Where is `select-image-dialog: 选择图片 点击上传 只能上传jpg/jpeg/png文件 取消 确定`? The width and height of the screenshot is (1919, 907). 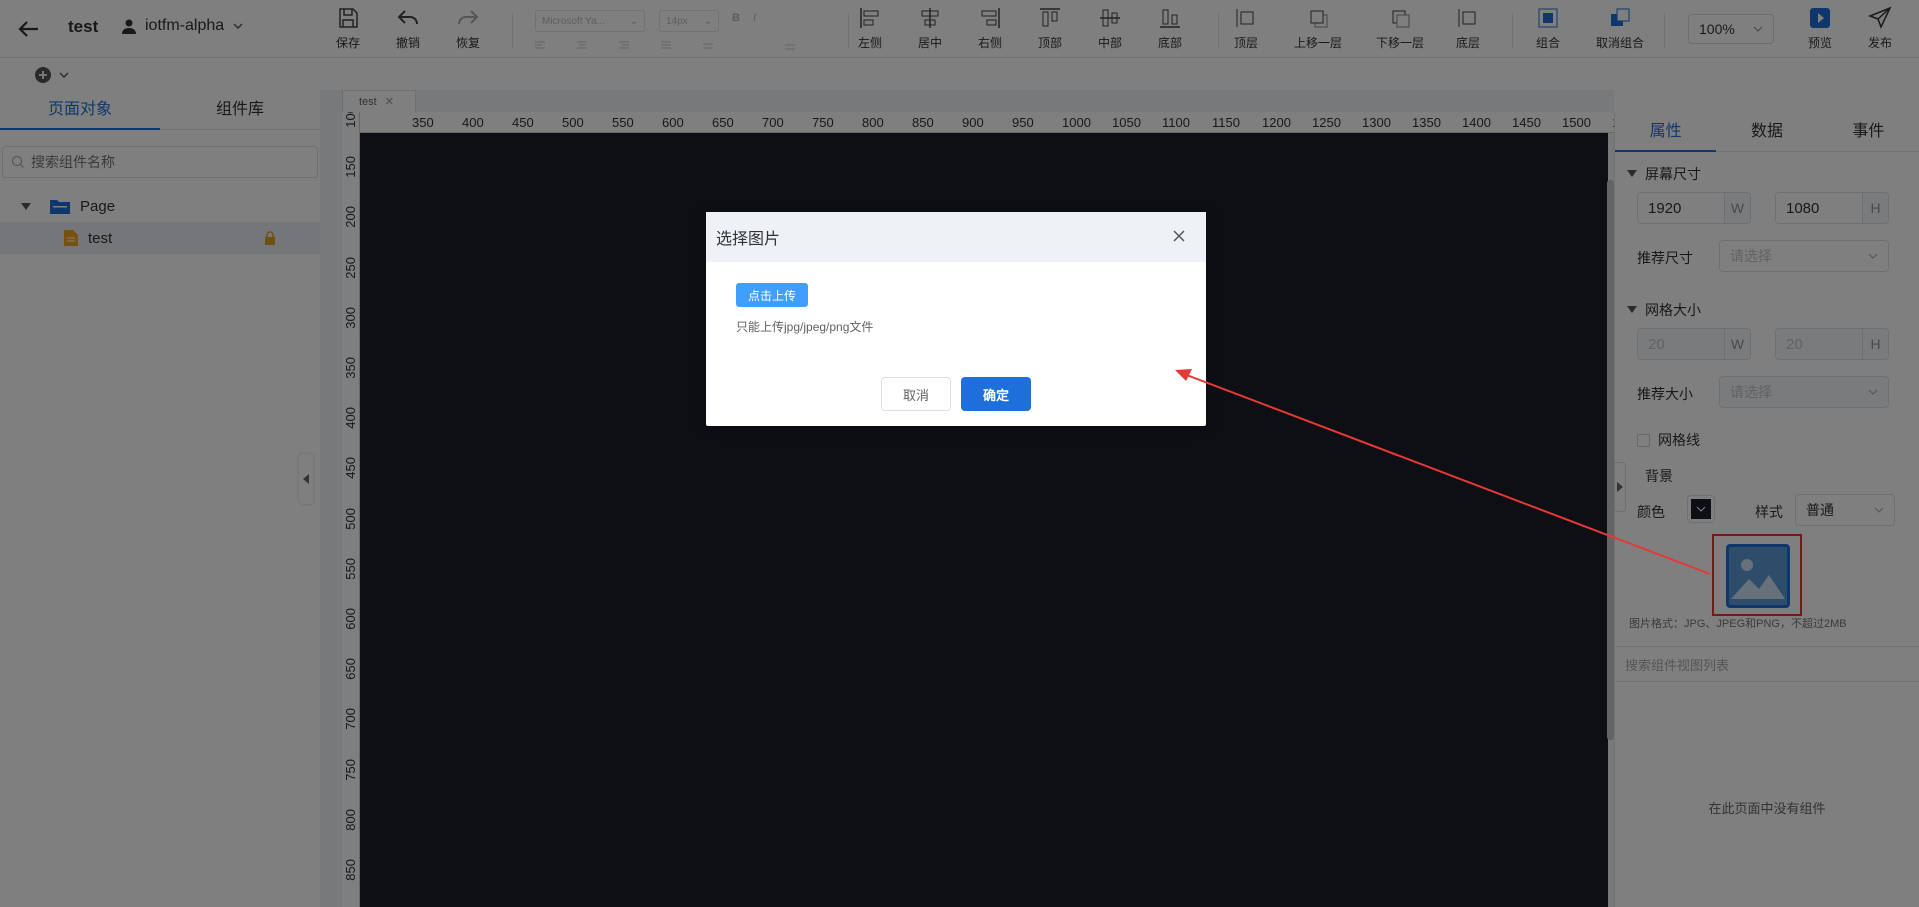
select-image-dialog: 选择图片 点击上传 只能上传jpg/jpeg/png文件 取消 确定 is located at coordinates (956, 319).